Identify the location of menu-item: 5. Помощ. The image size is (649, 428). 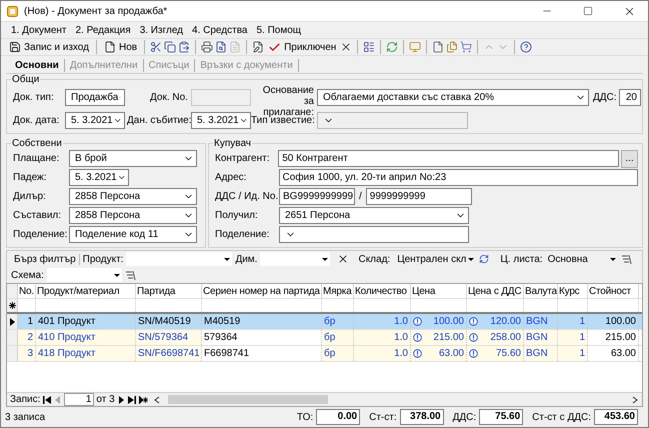
(278, 30).